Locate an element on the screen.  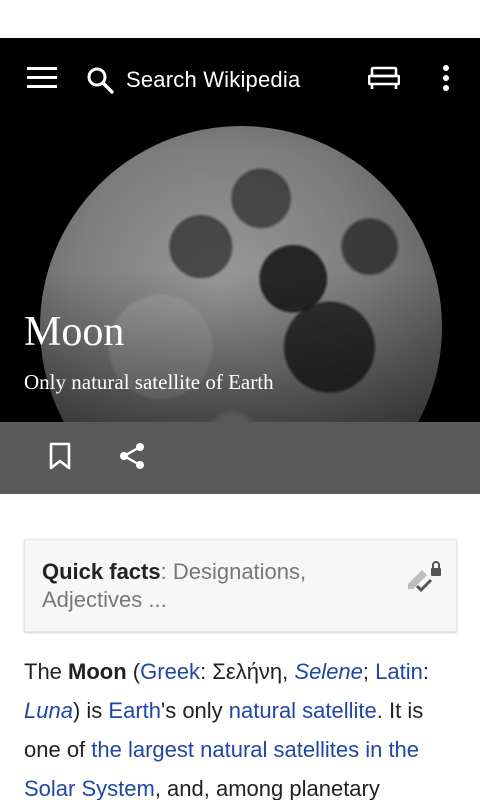
page-description: Only natural satellite of Earth is located at coordinates (149, 382).